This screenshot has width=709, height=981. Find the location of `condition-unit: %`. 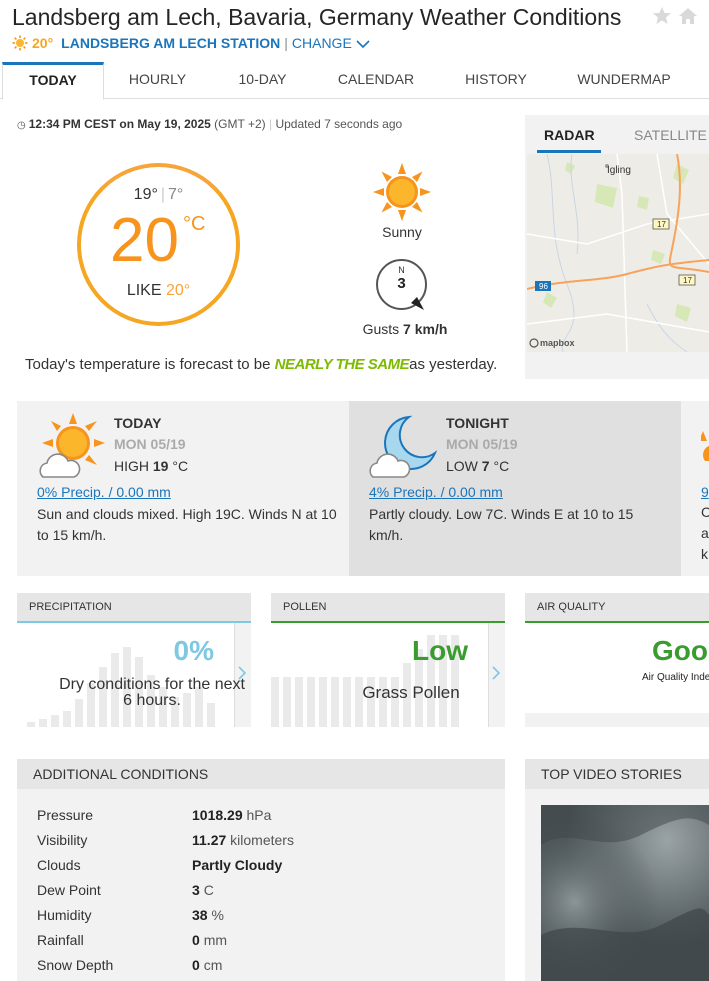

condition-unit: % is located at coordinates (217, 915).